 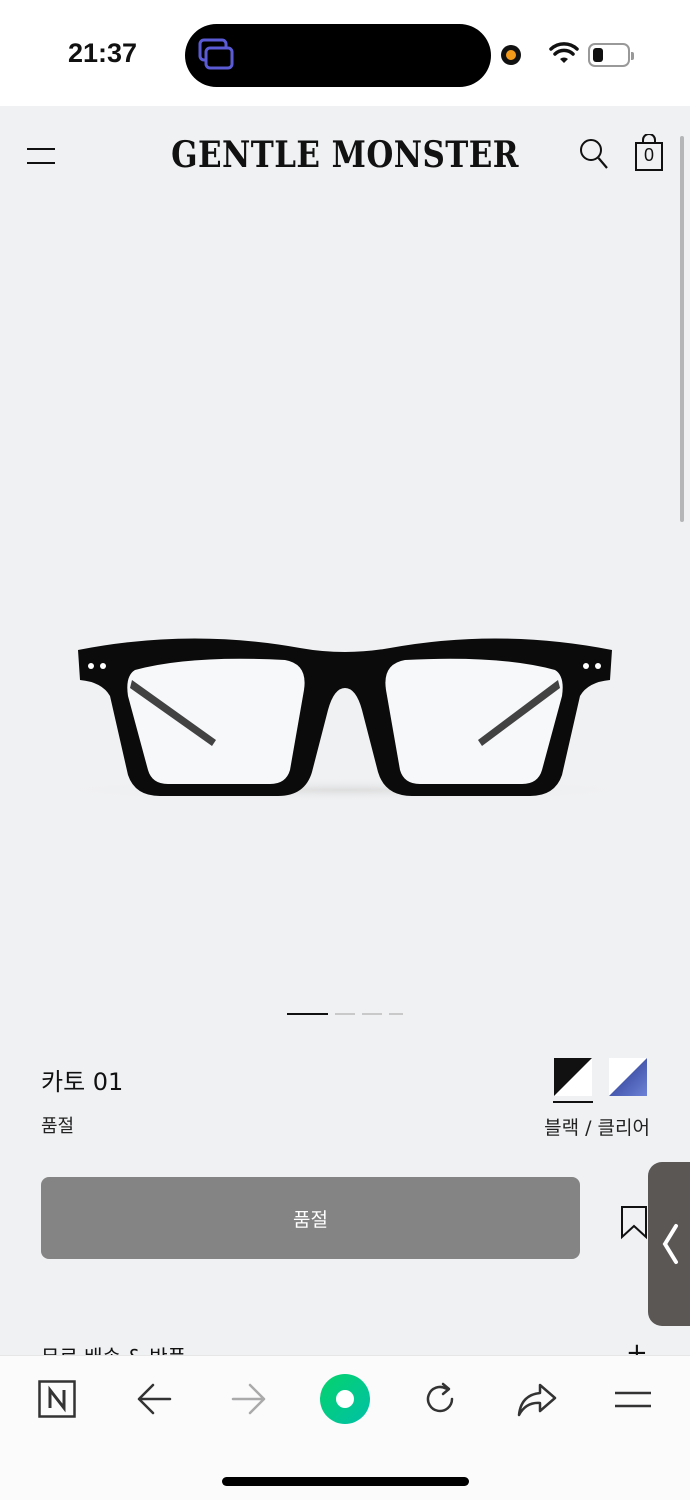 I want to click on home-indicator, so click(x=345, y=1481).